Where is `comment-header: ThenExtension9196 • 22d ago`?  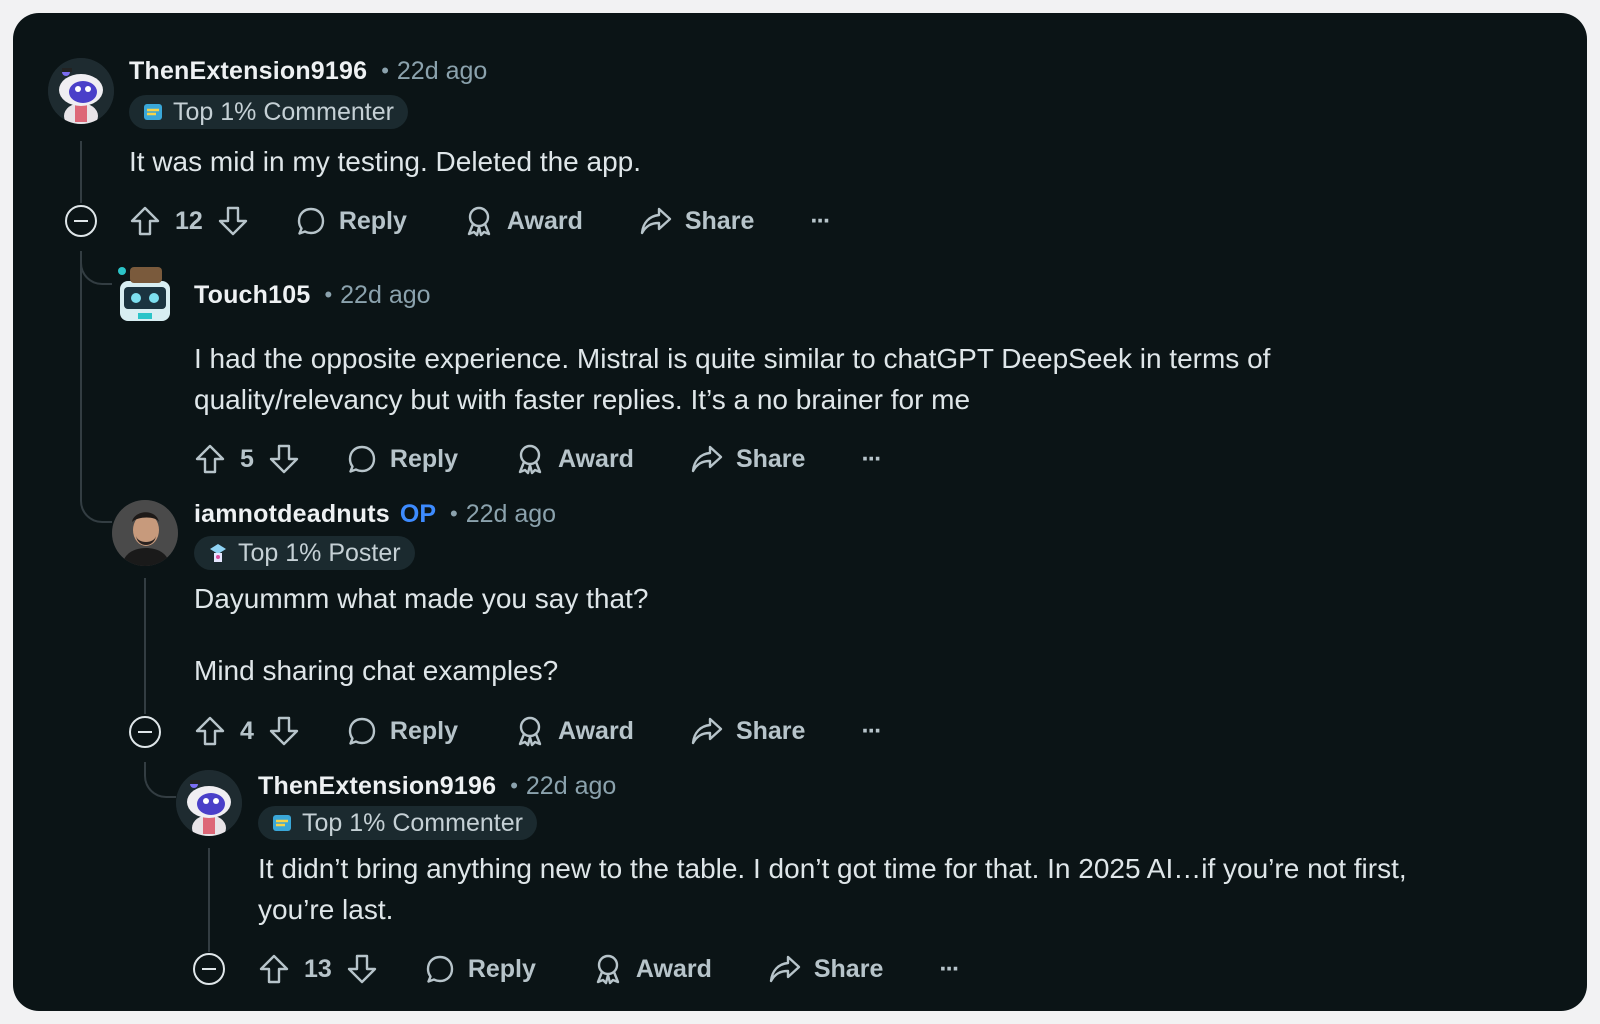 comment-header: ThenExtension9196 • 22d ago is located at coordinates (437, 786).